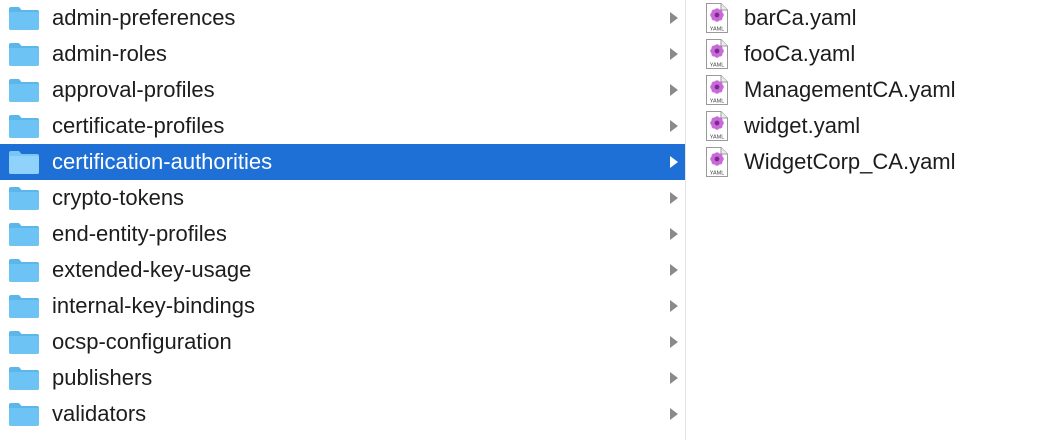 This screenshot has height=440, width=1042. I want to click on file-row: YAML WidgetCorp_CA.yaml, so click(864, 162).